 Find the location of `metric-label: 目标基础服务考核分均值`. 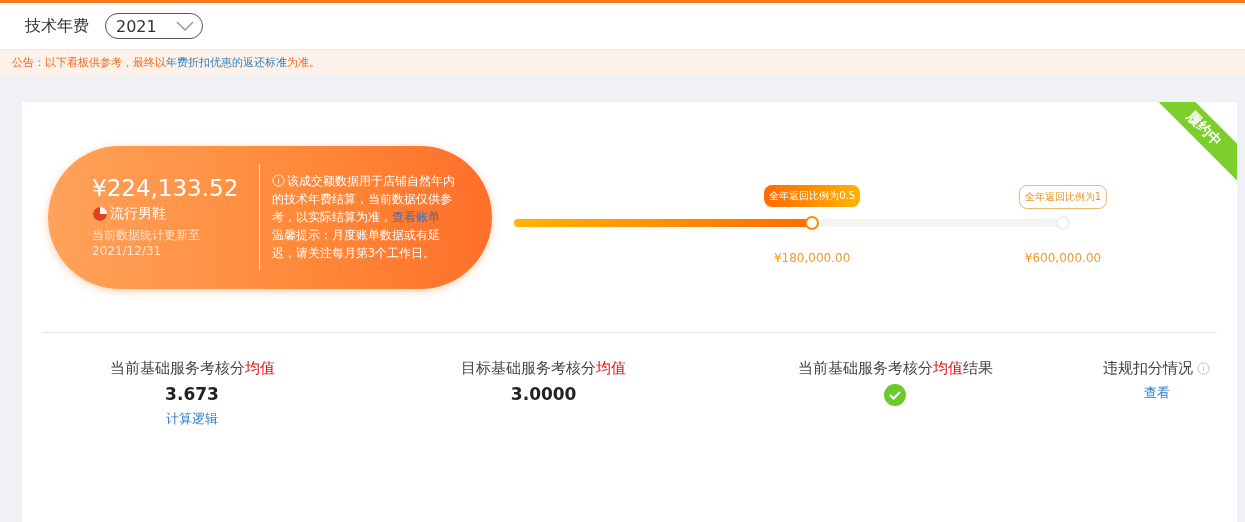

metric-label: 目标基础服务考核分均值 is located at coordinates (544, 368).